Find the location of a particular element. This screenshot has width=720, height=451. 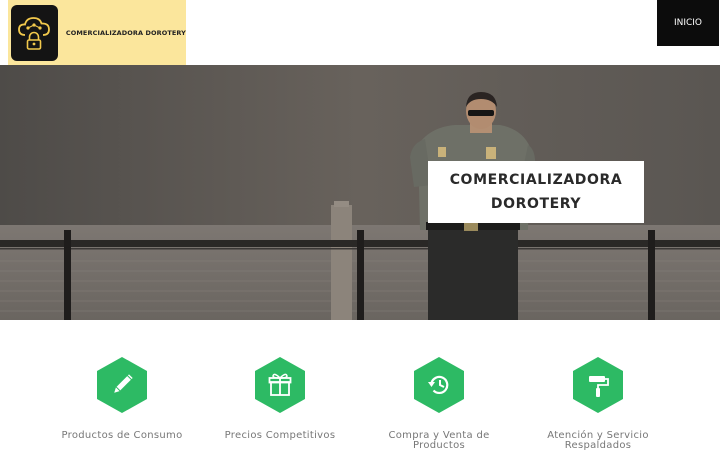

feature-label: Compra y Venta de Productos is located at coordinates (439, 441).